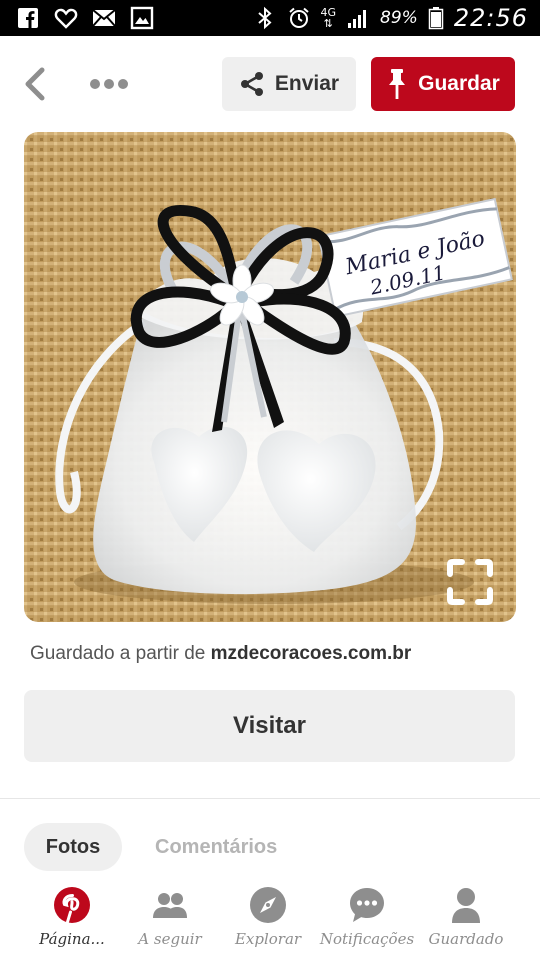 The height and width of the screenshot is (960, 540). I want to click on expand-image-button, so click(470, 582).